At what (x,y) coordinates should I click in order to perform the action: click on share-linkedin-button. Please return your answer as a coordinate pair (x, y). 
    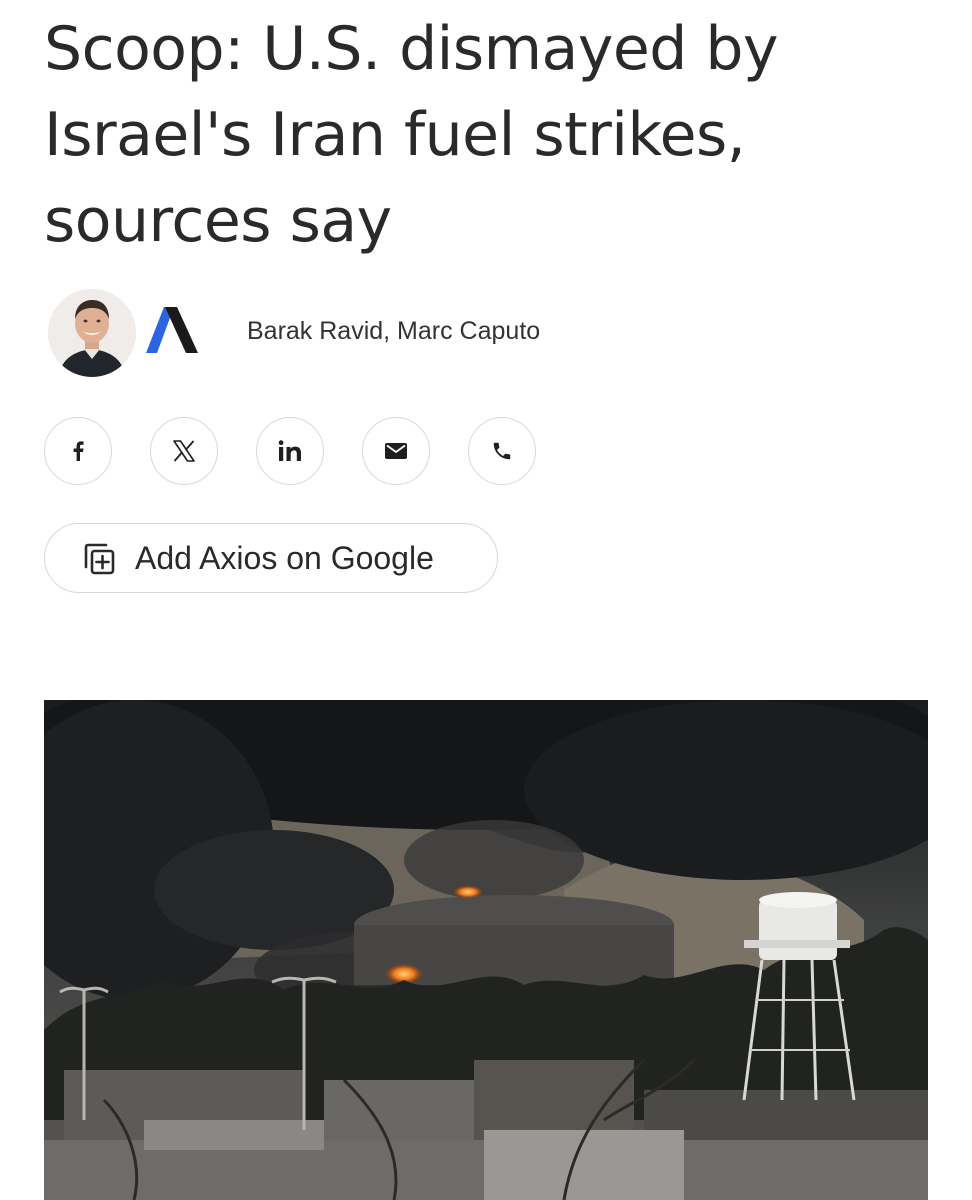
    Looking at the image, I should click on (290, 451).